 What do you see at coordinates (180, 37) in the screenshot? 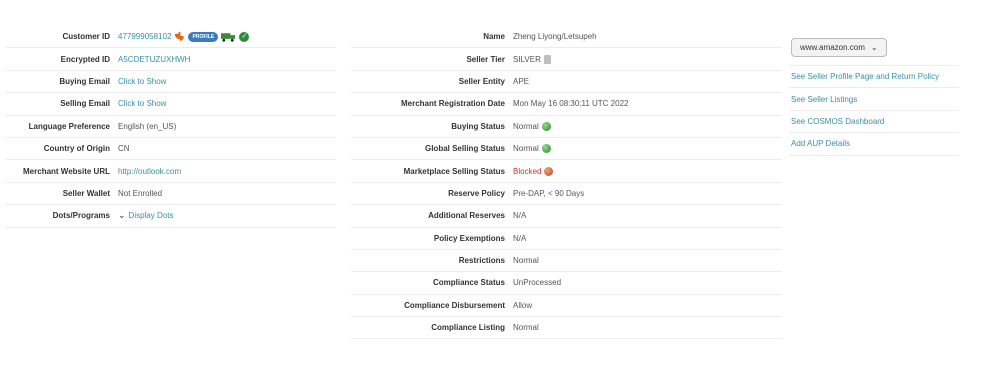
I see `texas-icon` at bounding box center [180, 37].